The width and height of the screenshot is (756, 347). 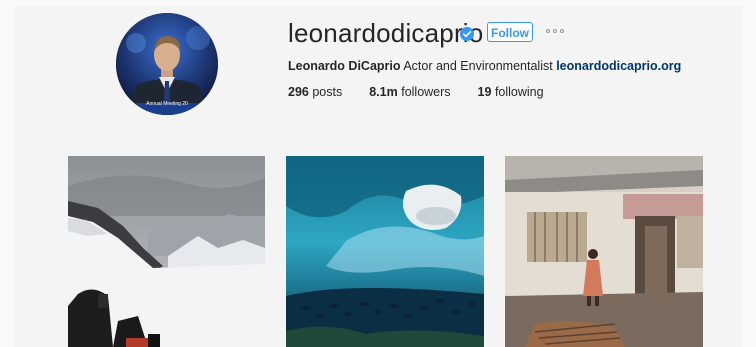 What do you see at coordinates (484, 92) in the screenshot?
I see `stat-following-value: 19` at bounding box center [484, 92].